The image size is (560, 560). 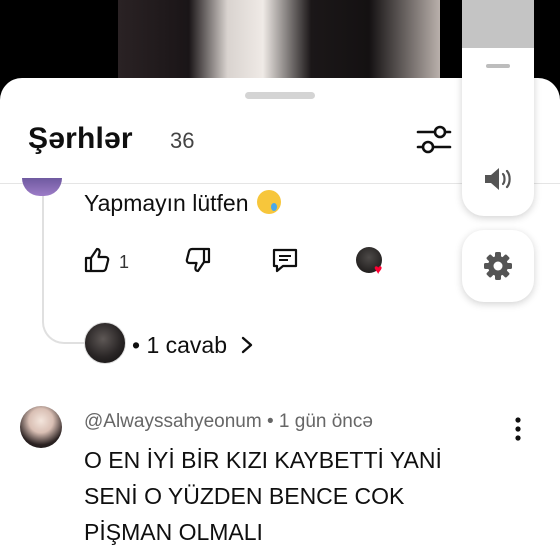 I want to click on volume-icon, so click(x=498, y=179).